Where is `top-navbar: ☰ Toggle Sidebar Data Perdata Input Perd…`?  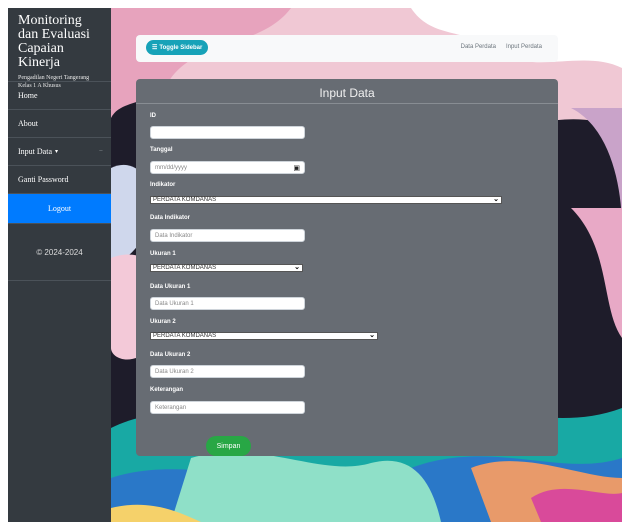
top-navbar: ☰ Toggle Sidebar Data Perdata Input Perd… is located at coordinates (347, 48).